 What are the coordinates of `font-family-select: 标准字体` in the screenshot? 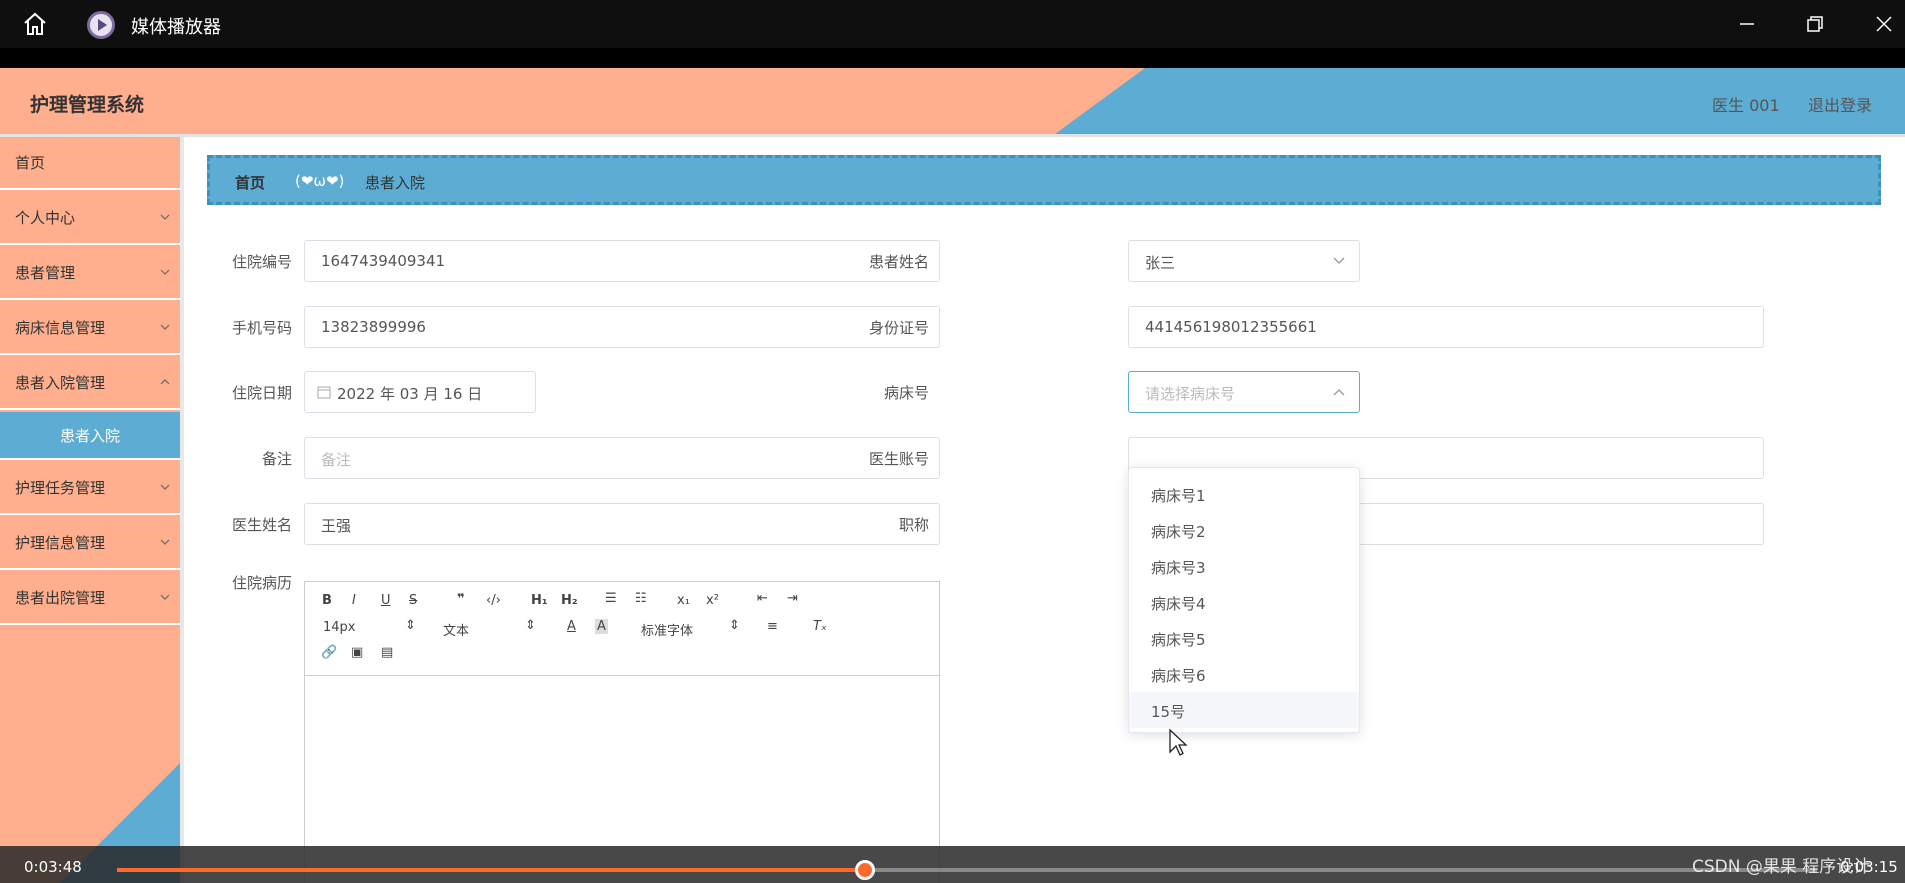 It's located at (667, 629).